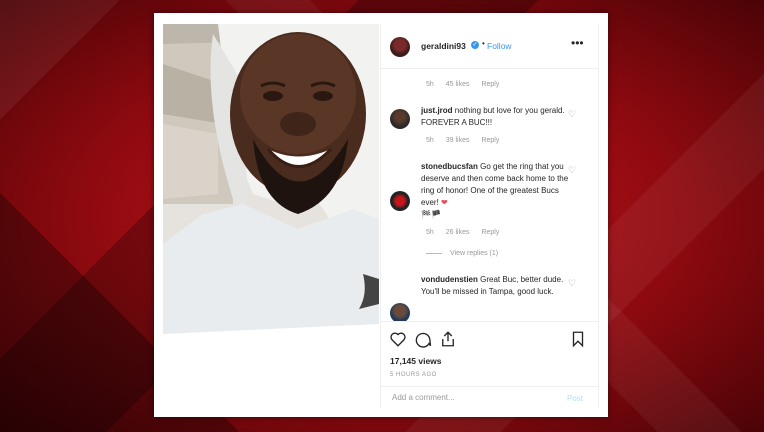 The height and width of the screenshot is (432, 764). Describe the element at coordinates (475, 45) in the screenshot. I see `verified-icon: ✓` at that location.